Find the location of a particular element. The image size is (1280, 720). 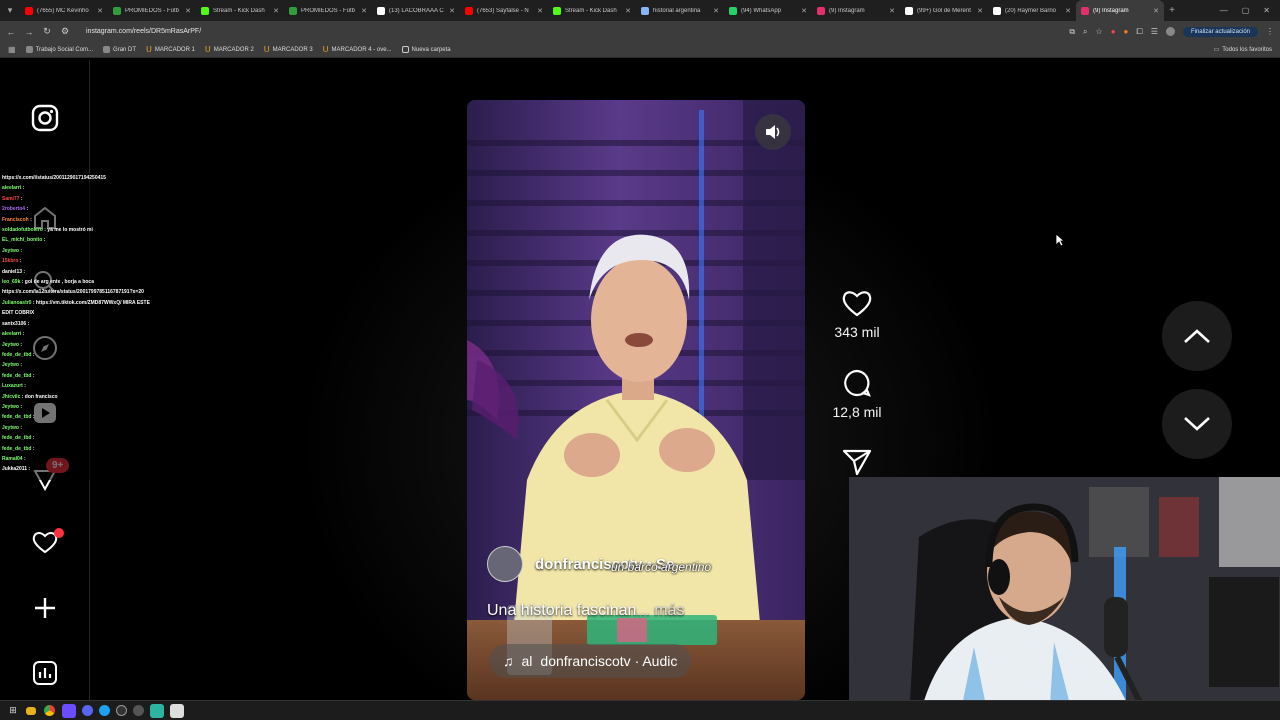

all-bookmarks-button: ▭ Todos los favoritos is located at coordinates (1243, 50).